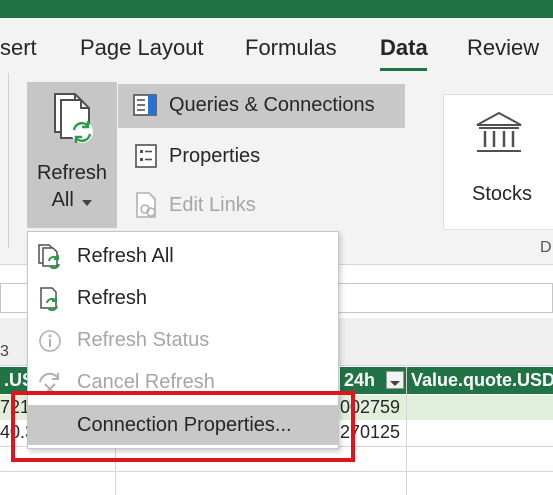  I want to click on queries-connections-button: Queries & Connections, so click(261, 106).